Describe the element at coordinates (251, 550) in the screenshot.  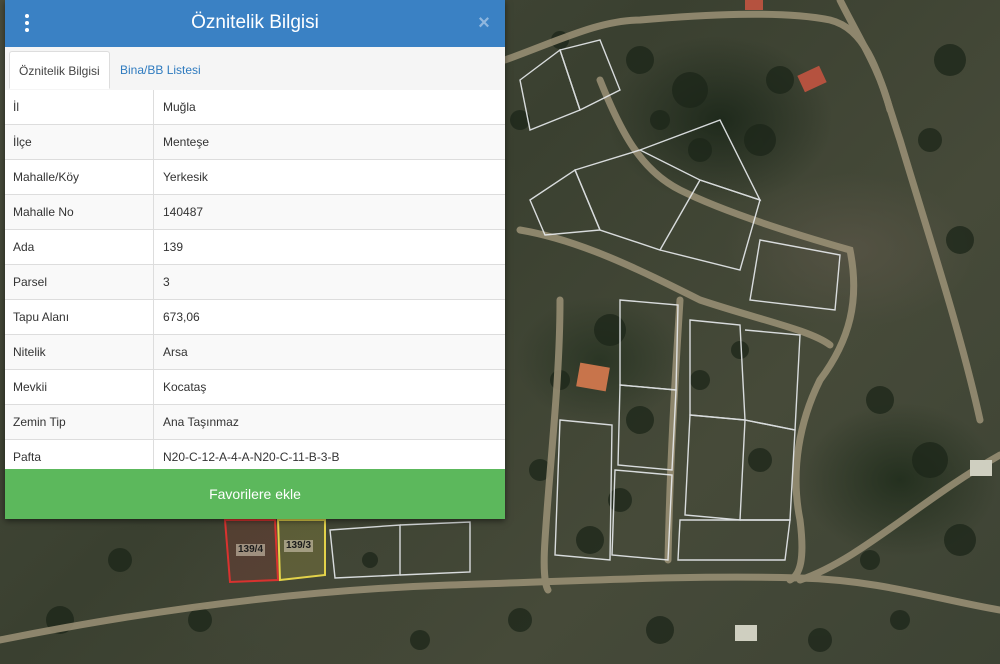
I see `parcel-label-139-4: 139/4` at that location.